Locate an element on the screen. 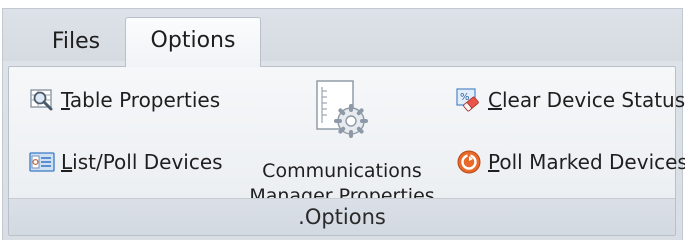 The width and height of the screenshot is (685, 240). clear-device-status-button: % Clear Device Status is located at coordinates (570, 100).